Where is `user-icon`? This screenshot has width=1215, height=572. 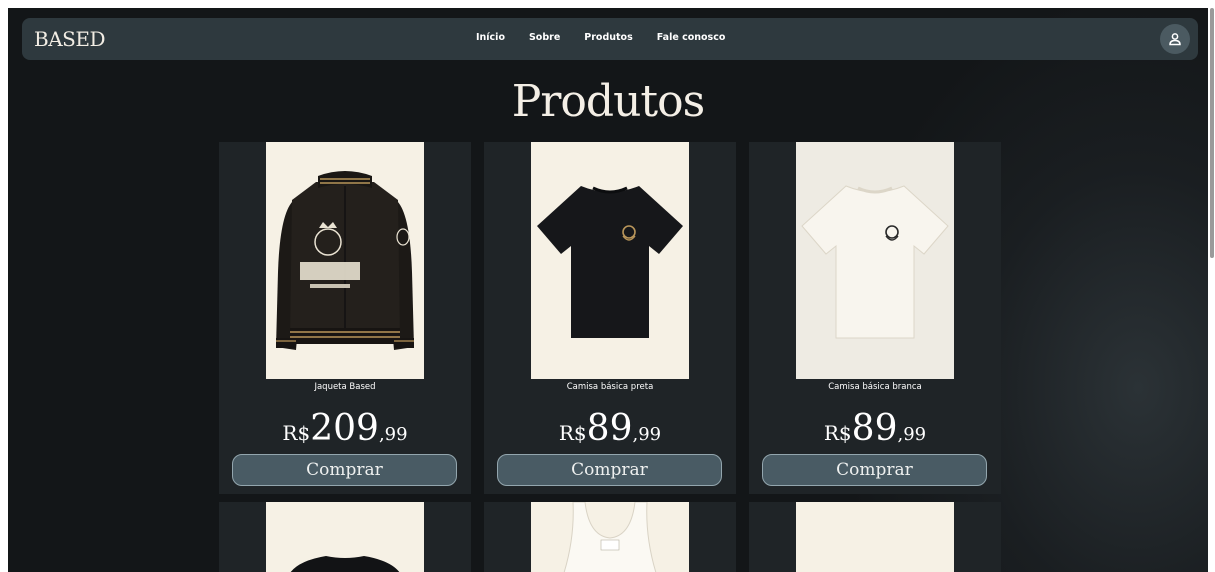 user-icon is located at coordinates (1175, 39).